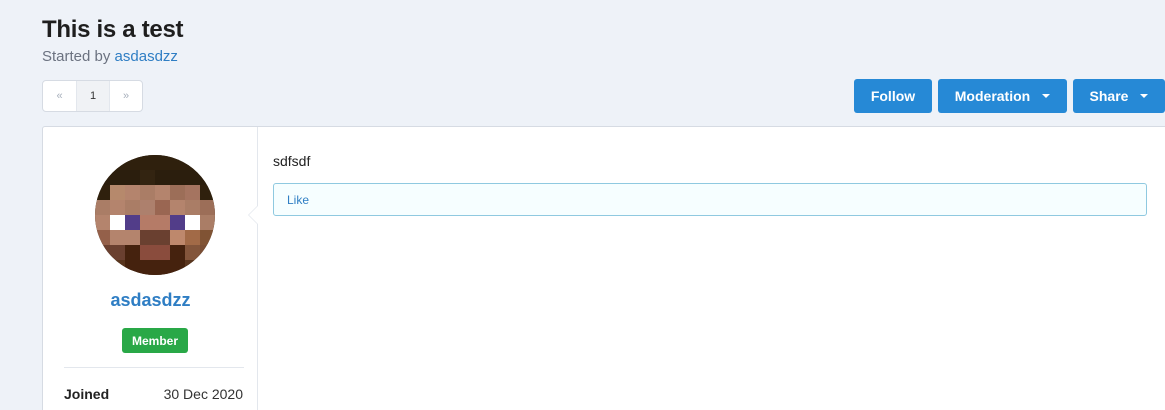 The width and height of the screenshot is (1165, 410). I want to click on share-button: Share, so click(1119, 96).